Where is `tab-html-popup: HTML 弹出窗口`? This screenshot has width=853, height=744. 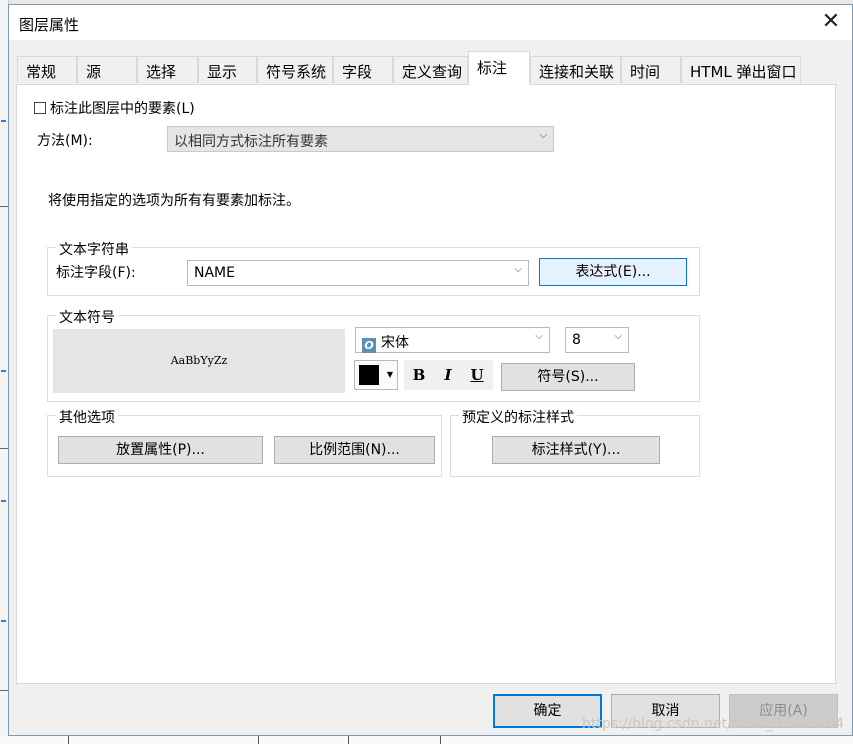
tab-html-popup: HTML 弹出窗口 is located at coordinates (741, 69).